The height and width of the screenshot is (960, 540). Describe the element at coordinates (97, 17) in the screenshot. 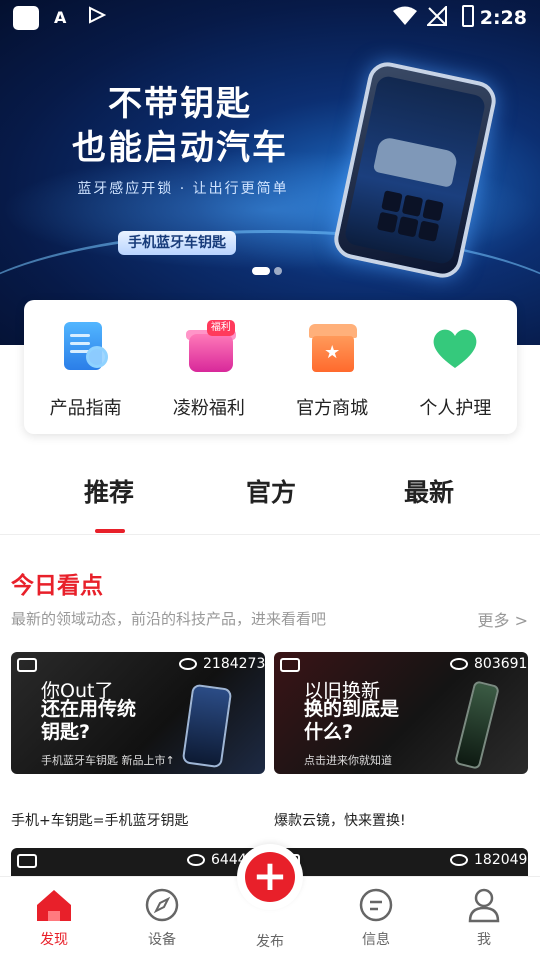

I see `play-store-icon` at that location.